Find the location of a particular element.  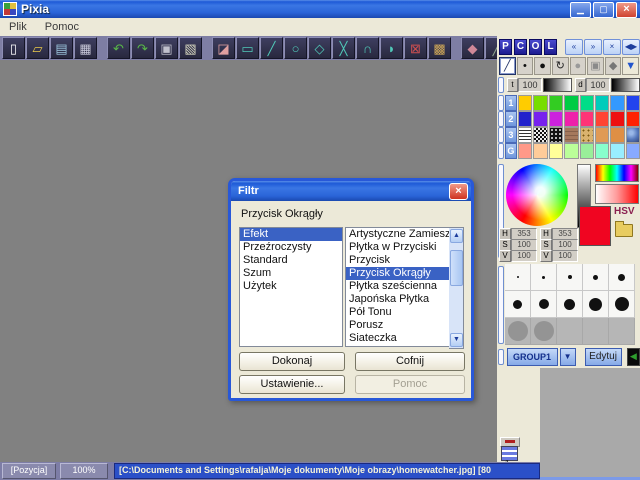

filter-item: Porusz is located at coordinates (397, 325).